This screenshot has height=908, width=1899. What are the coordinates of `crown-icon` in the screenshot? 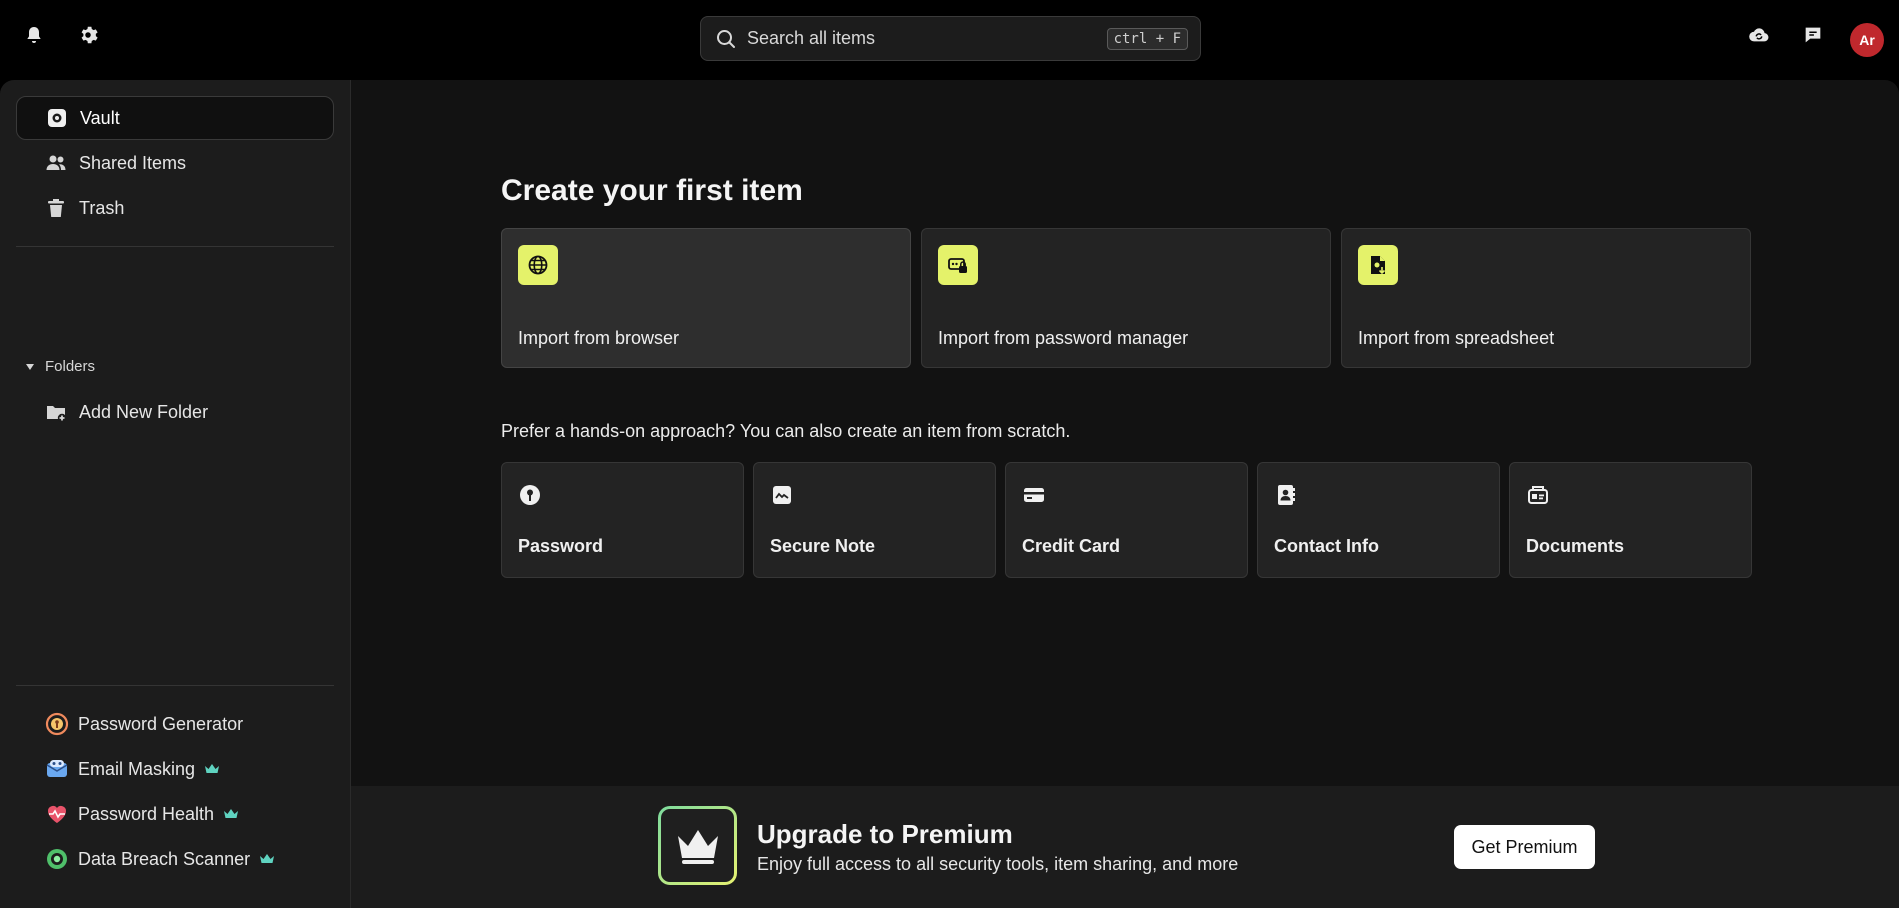 It's located at (697, 846).